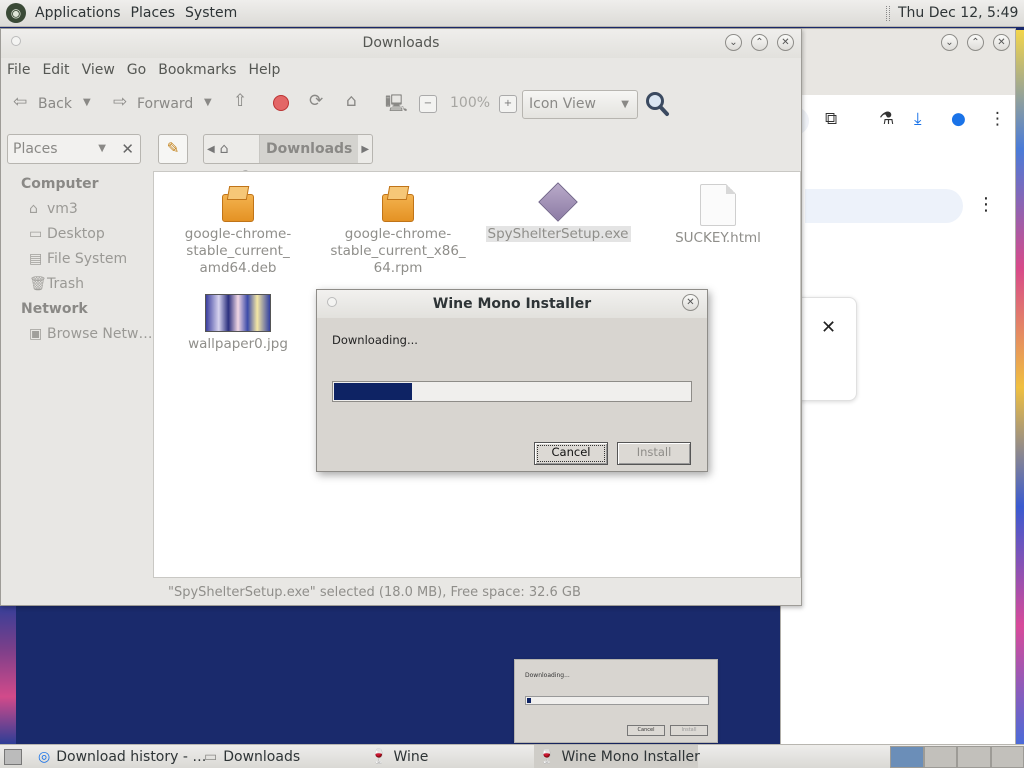 The width and height of the screenshot is (1024, 768). I want to click on show-desktop-icon, so click(13, 757).